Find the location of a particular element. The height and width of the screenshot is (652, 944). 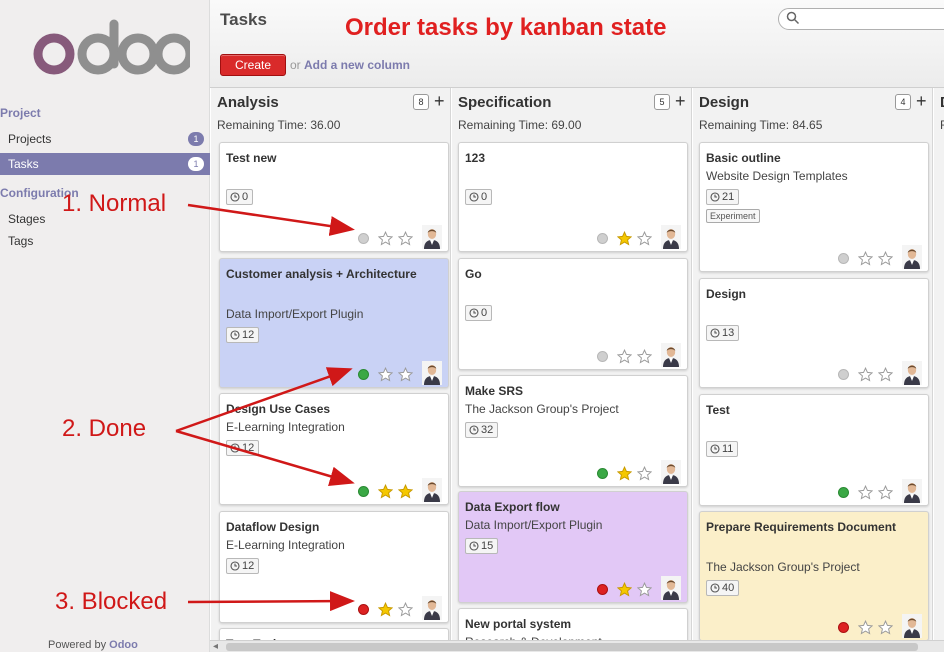

card-project: Data Import/Export Plugin is located at coordinates (534, 525).